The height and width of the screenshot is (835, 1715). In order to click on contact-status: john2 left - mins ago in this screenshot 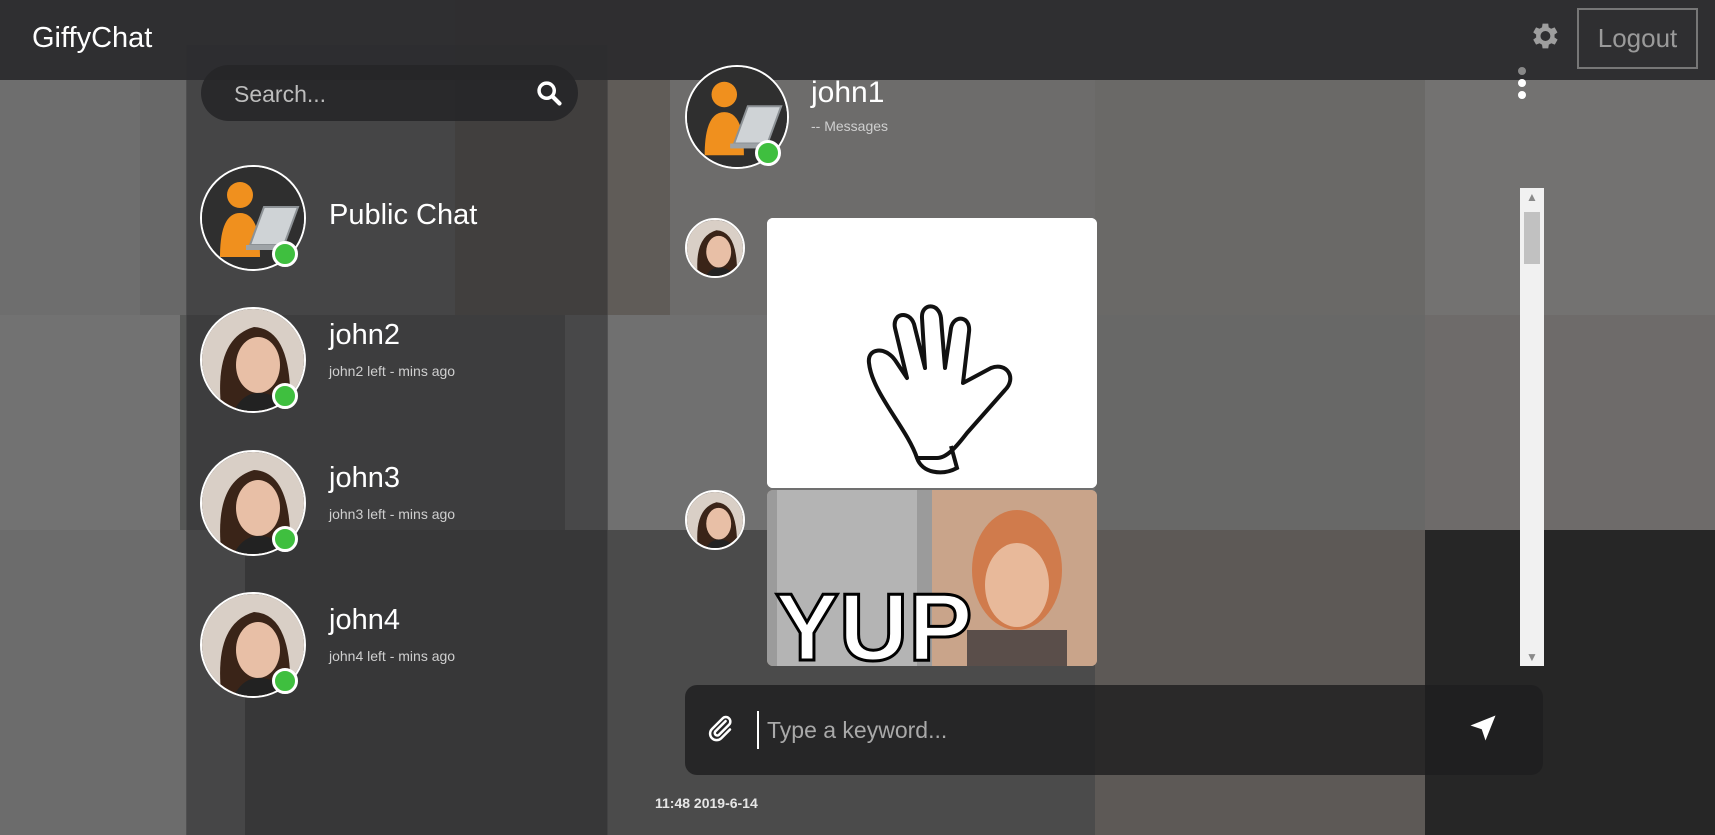, I will do `click(392, 371)`.